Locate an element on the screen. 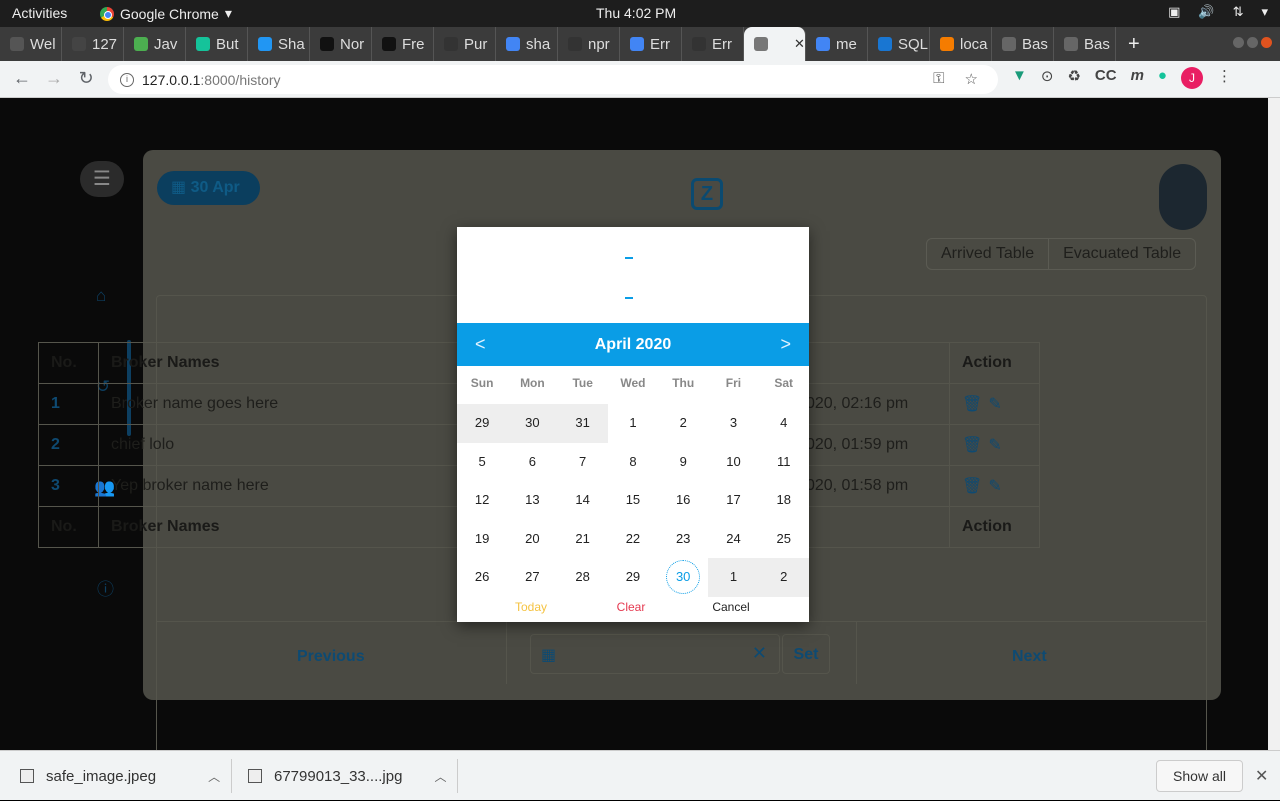 This screenshot has height=801, width=1280. key-icon: ⚿ is located at coordinates (938, 79).